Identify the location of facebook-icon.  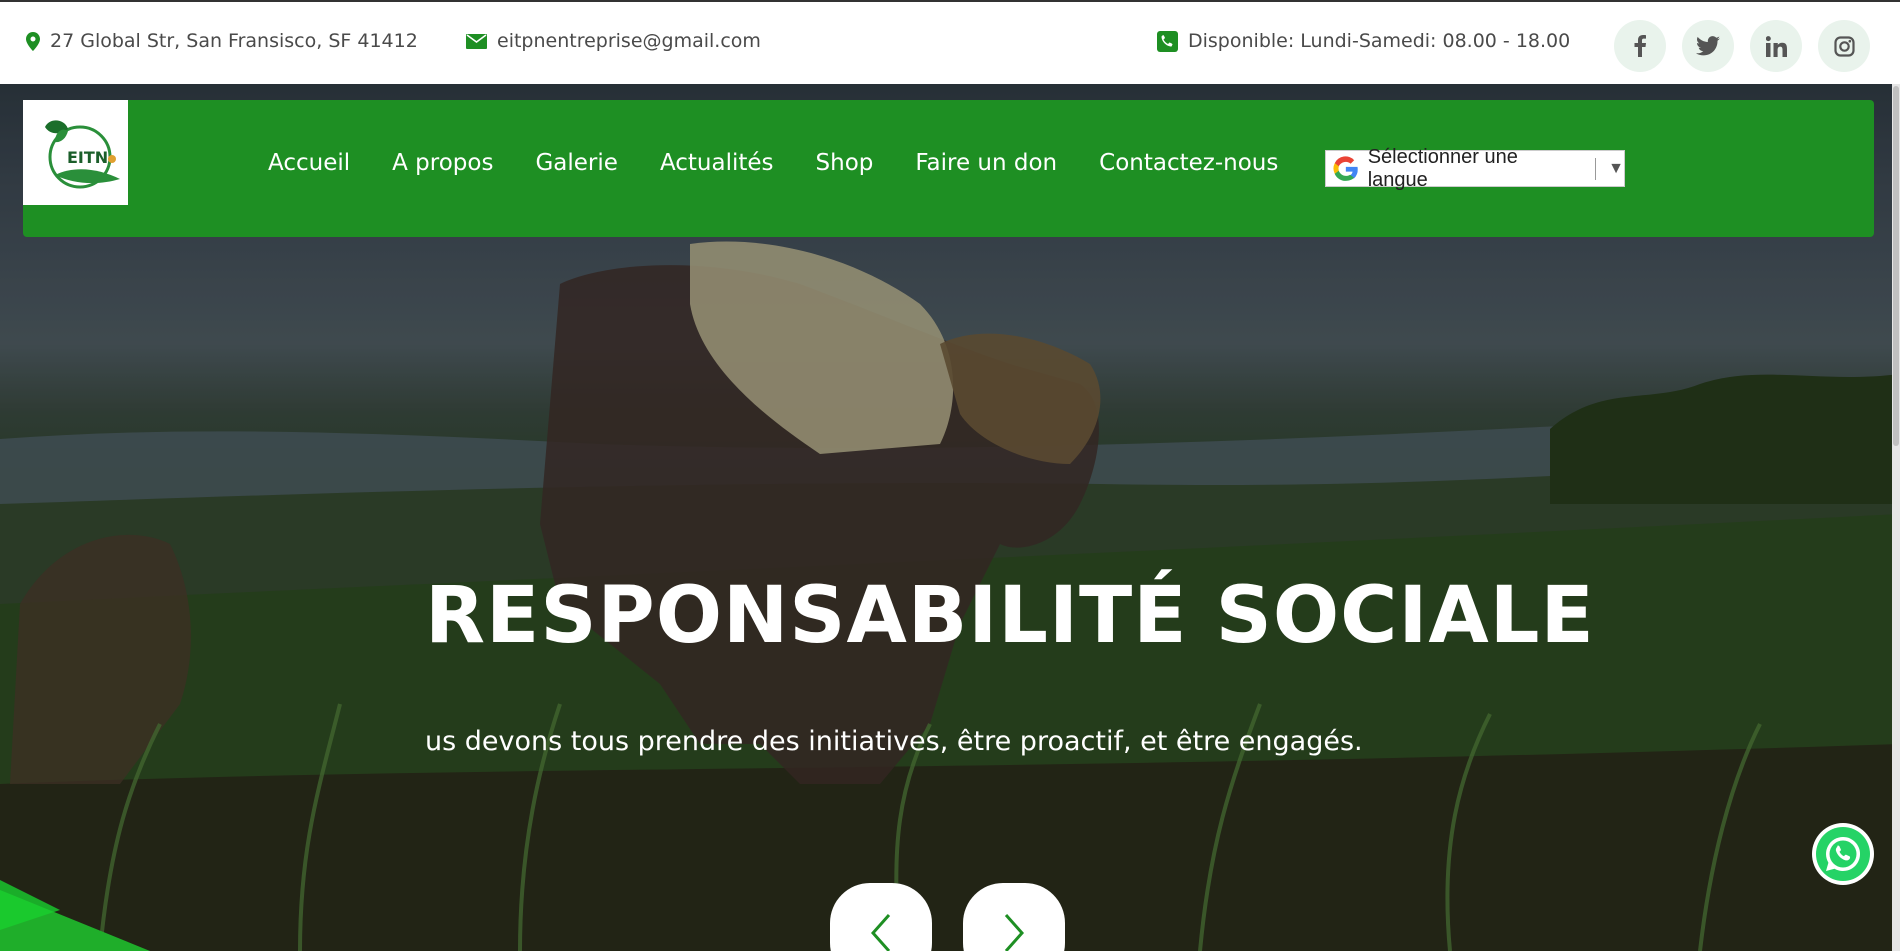
(1640, 46).